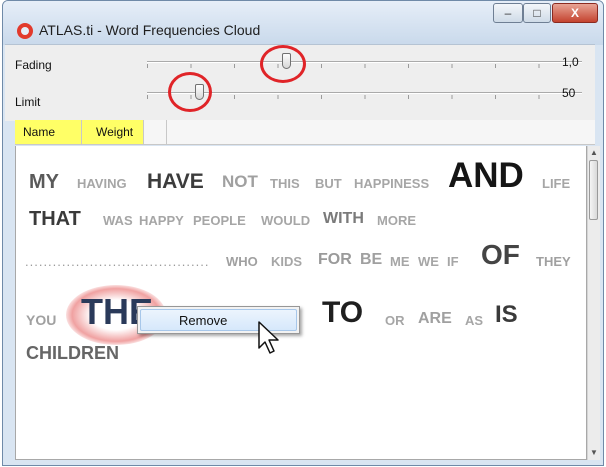  Describe the element at coordinates (44, 182) in the screenshot. I see `cloud-word: MY` at that location.